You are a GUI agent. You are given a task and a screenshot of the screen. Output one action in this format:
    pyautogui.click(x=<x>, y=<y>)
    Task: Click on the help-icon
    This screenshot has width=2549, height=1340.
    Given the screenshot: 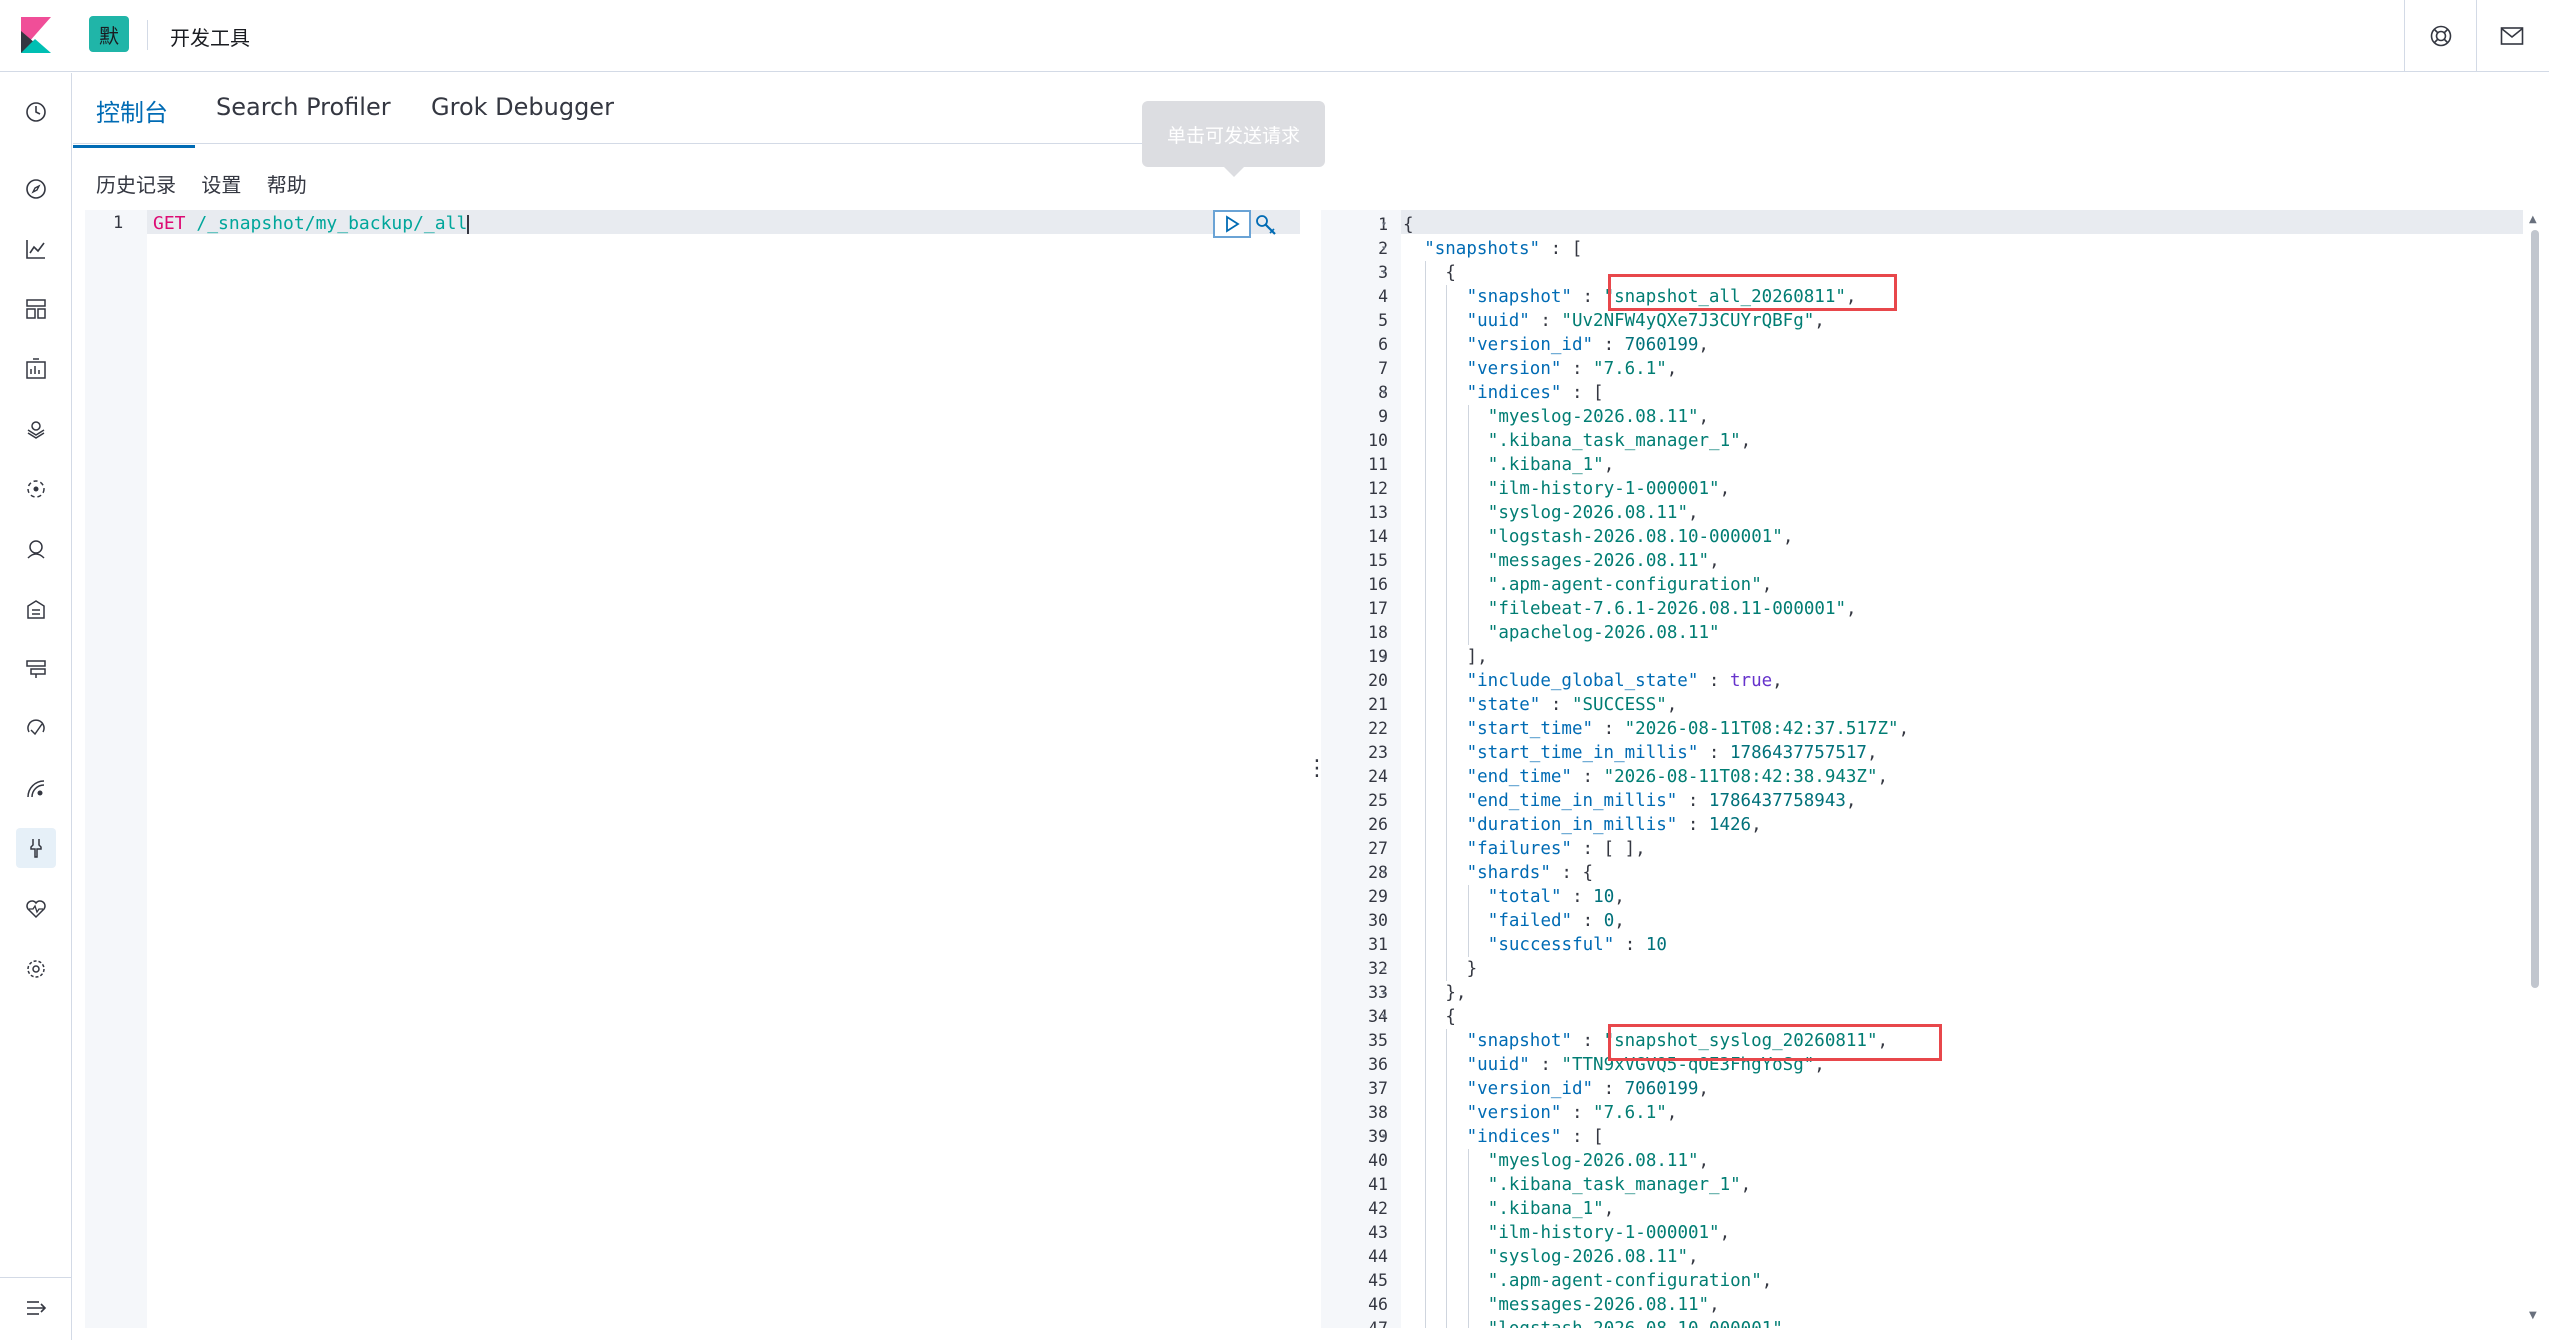 What is the action you would take?
    pyautogui.click(x=2441, y=36)
    